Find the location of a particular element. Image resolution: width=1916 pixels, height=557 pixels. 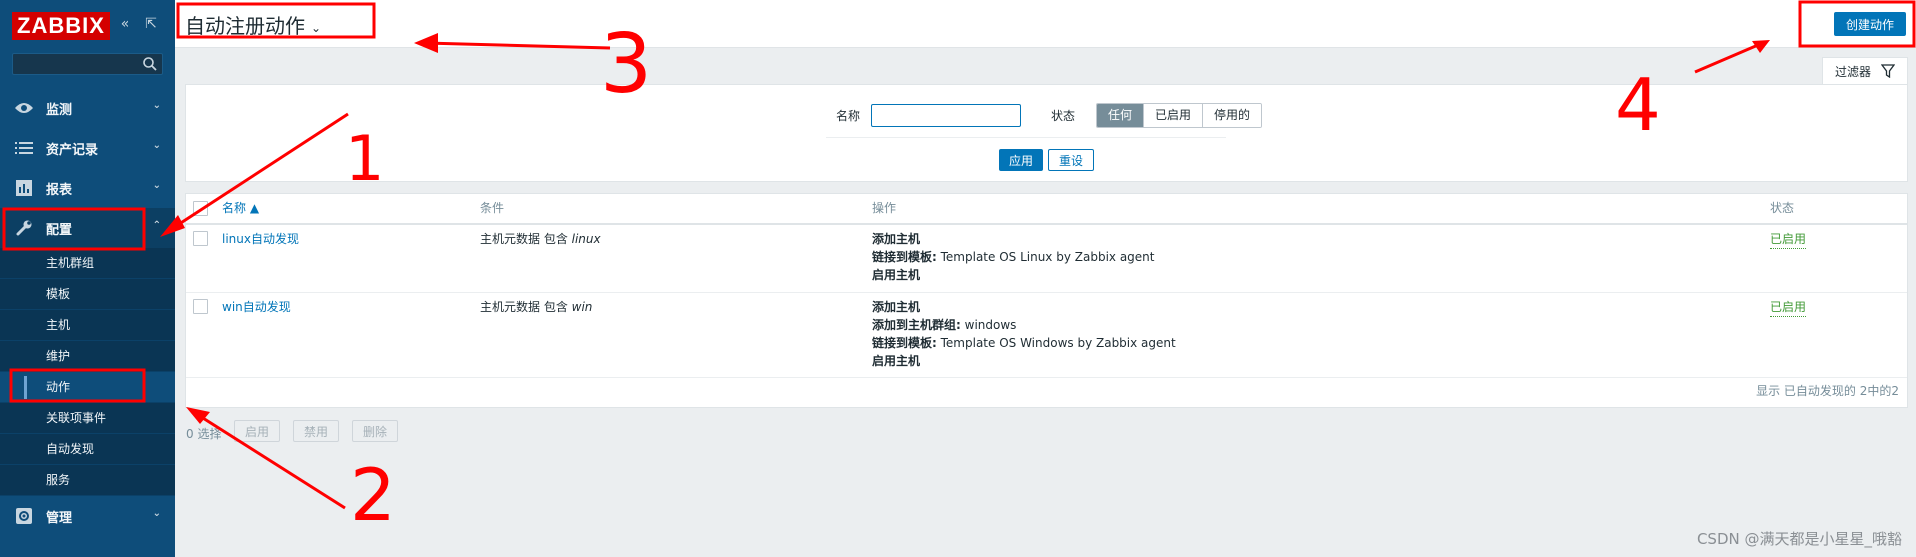

filter-status-segmented: 任何 已启用 停用的 is located at coordinates (1179, 115).